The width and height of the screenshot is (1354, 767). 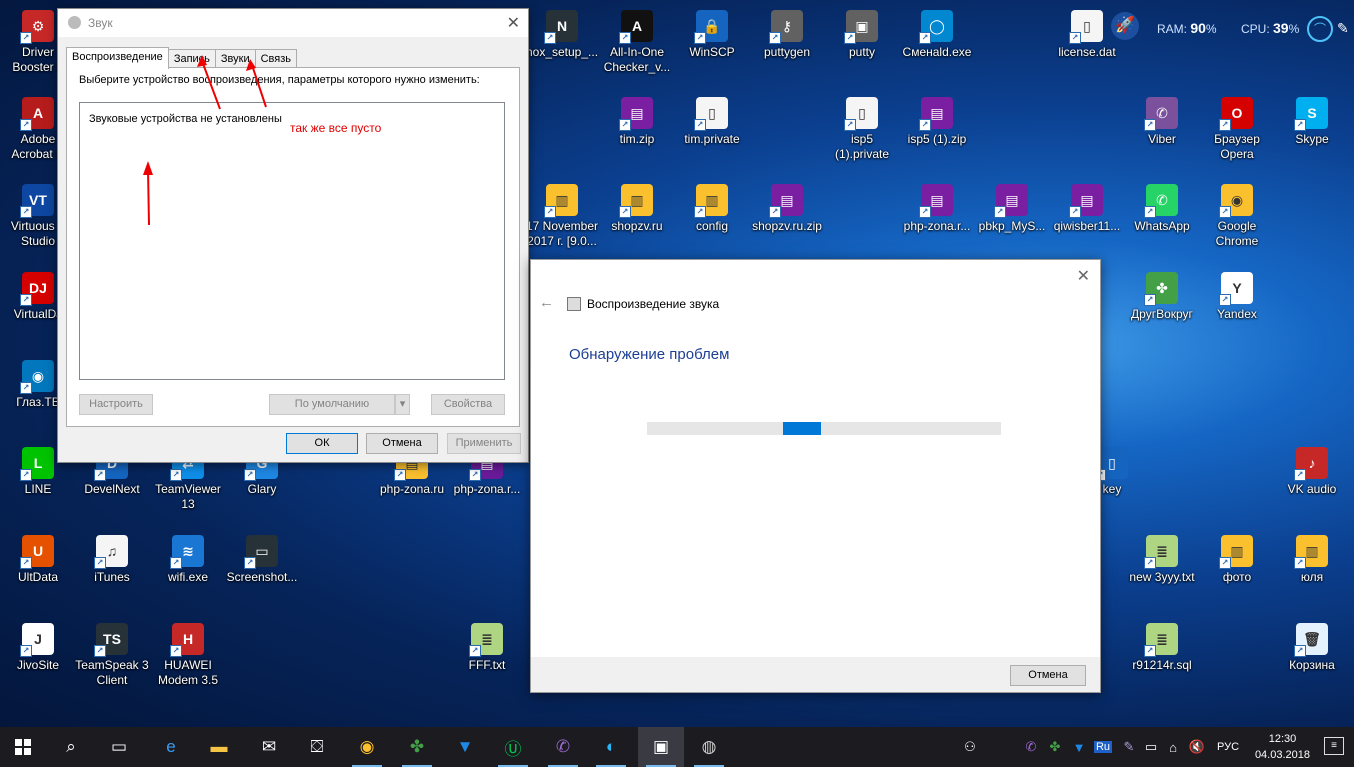 What do you see at coordinates (38, 648) in the screenshot?
I see `desktop-icon-jivosite: J ↗ JivoSite` at bounding box center [38, 648].